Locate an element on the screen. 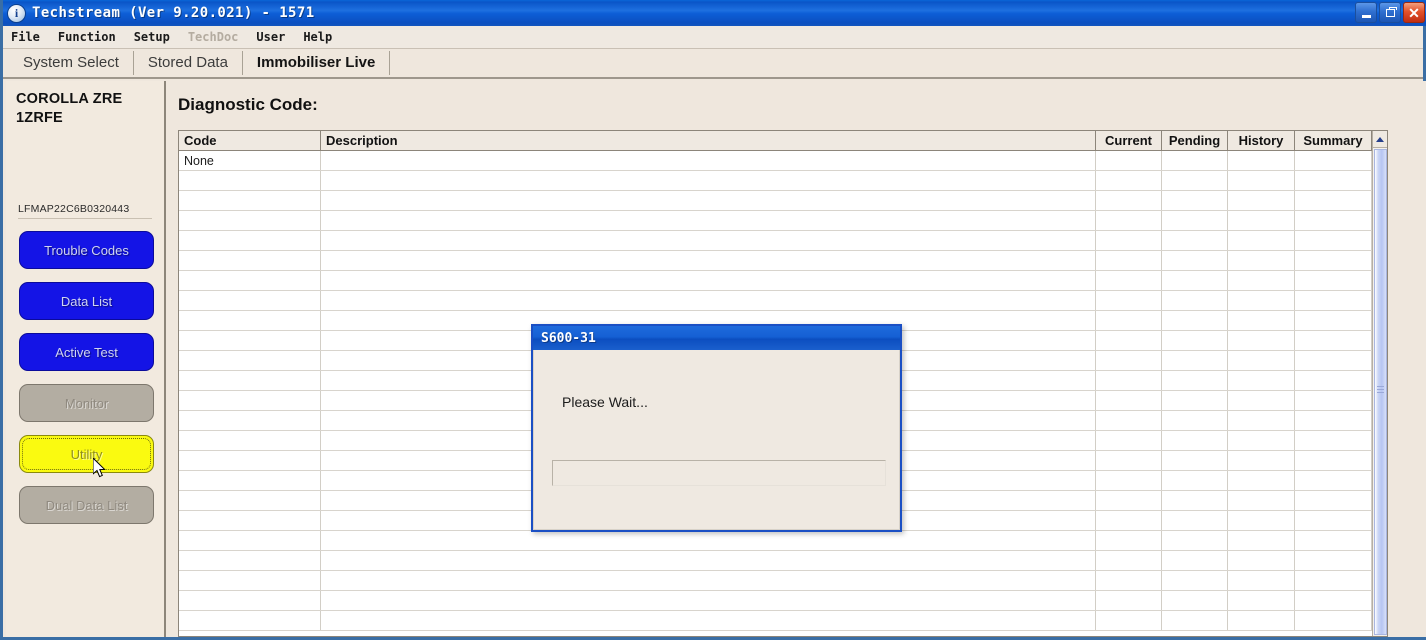 Image resolution: width=1426 pixels, height=640 pixels. close-icon: ✕ is located at coordinates (1414, 12).